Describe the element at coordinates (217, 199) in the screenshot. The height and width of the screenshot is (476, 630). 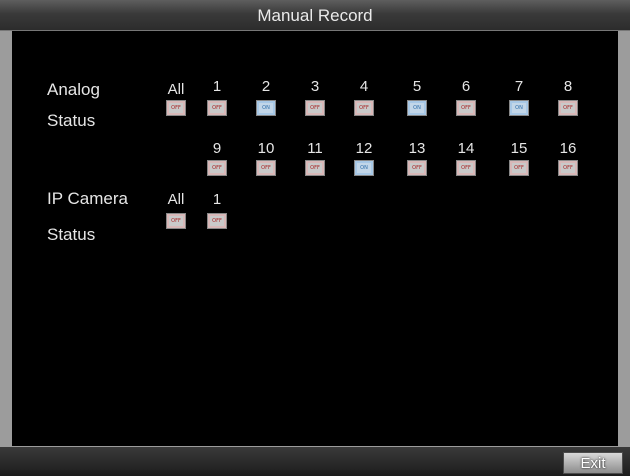
I see `ip-camera-channel-label: 1` at that location.